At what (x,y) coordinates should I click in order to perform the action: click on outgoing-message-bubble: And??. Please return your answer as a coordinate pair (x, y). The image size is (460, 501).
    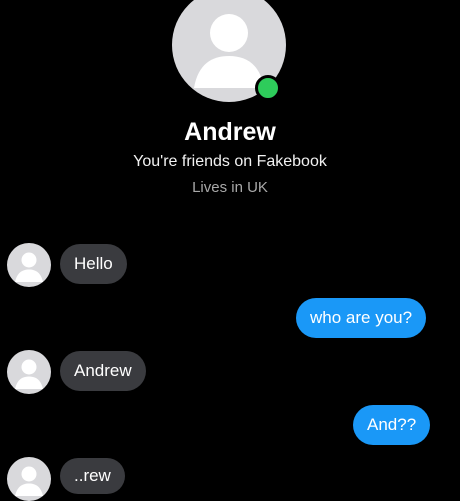
    Looking at the image, I should click on (392, 425).